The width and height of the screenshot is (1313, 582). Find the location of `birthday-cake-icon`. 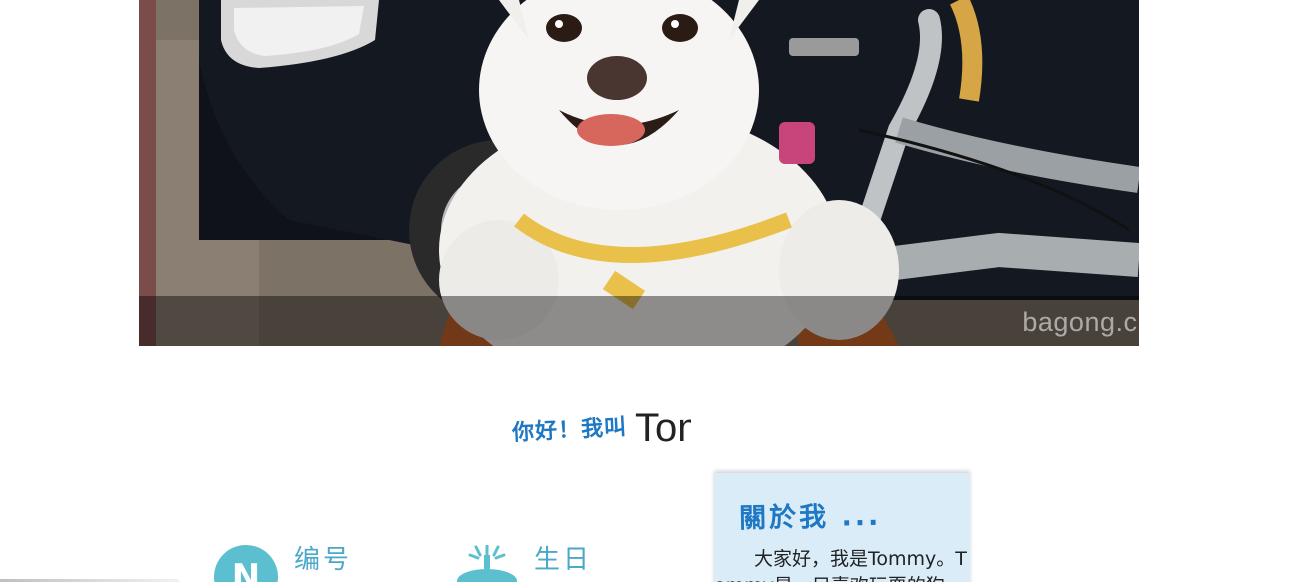

birthday-cake-icon is located at coordinates (487, 562).